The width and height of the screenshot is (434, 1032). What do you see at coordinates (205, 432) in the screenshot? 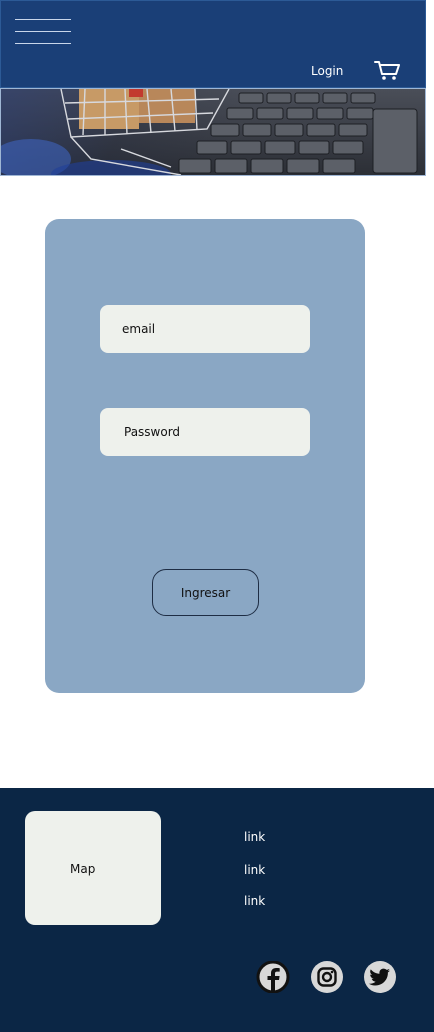
I see `password-field` at bounding box center [205, 432].